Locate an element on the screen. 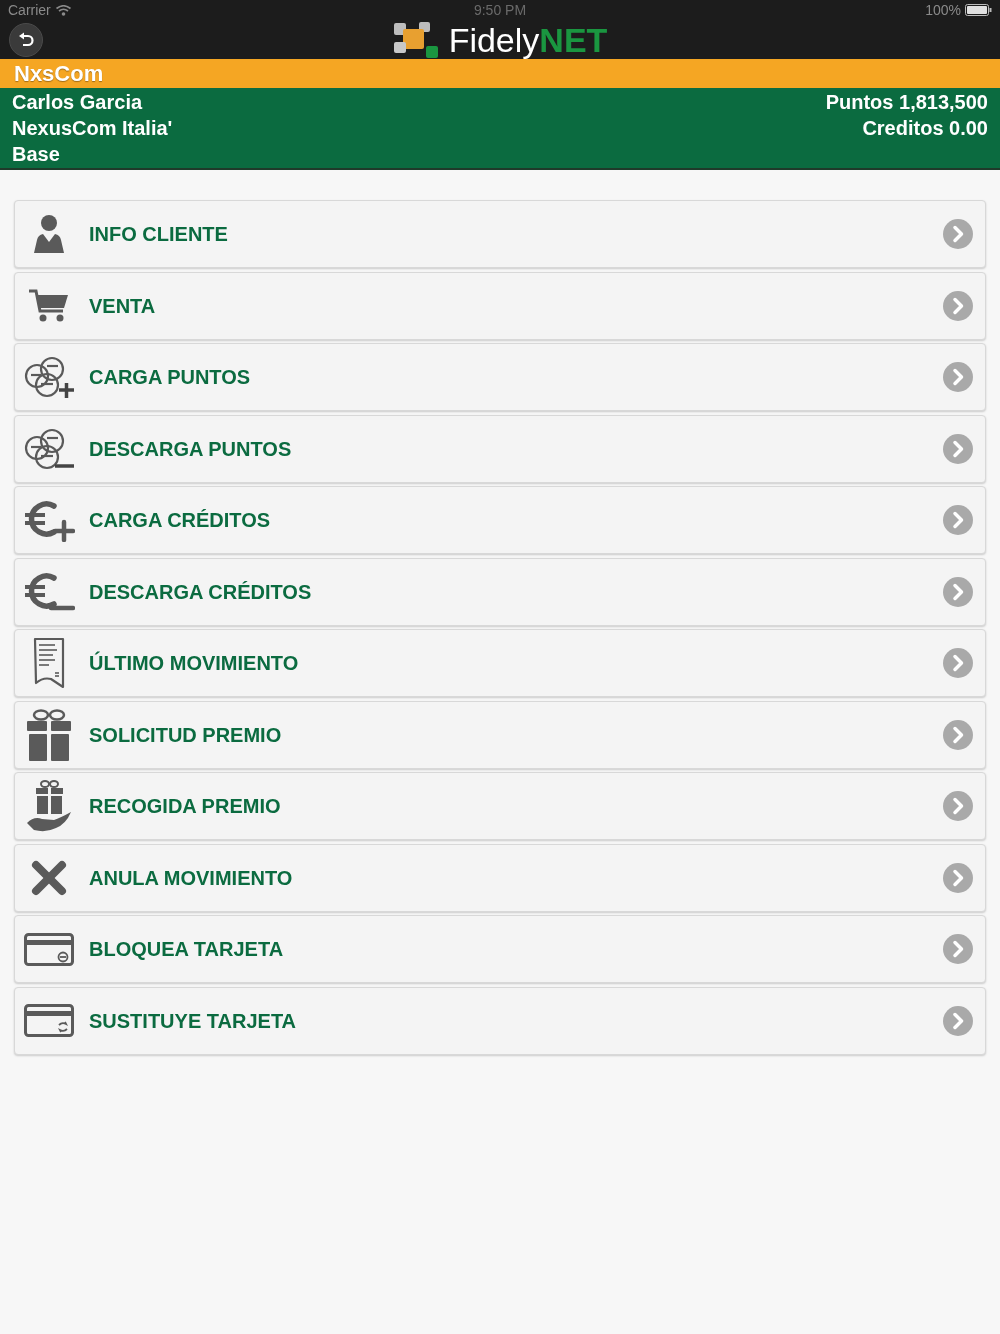 The height and width of the screenshot is (1334, 1000). person-icon is located at coordinates (49, 234).